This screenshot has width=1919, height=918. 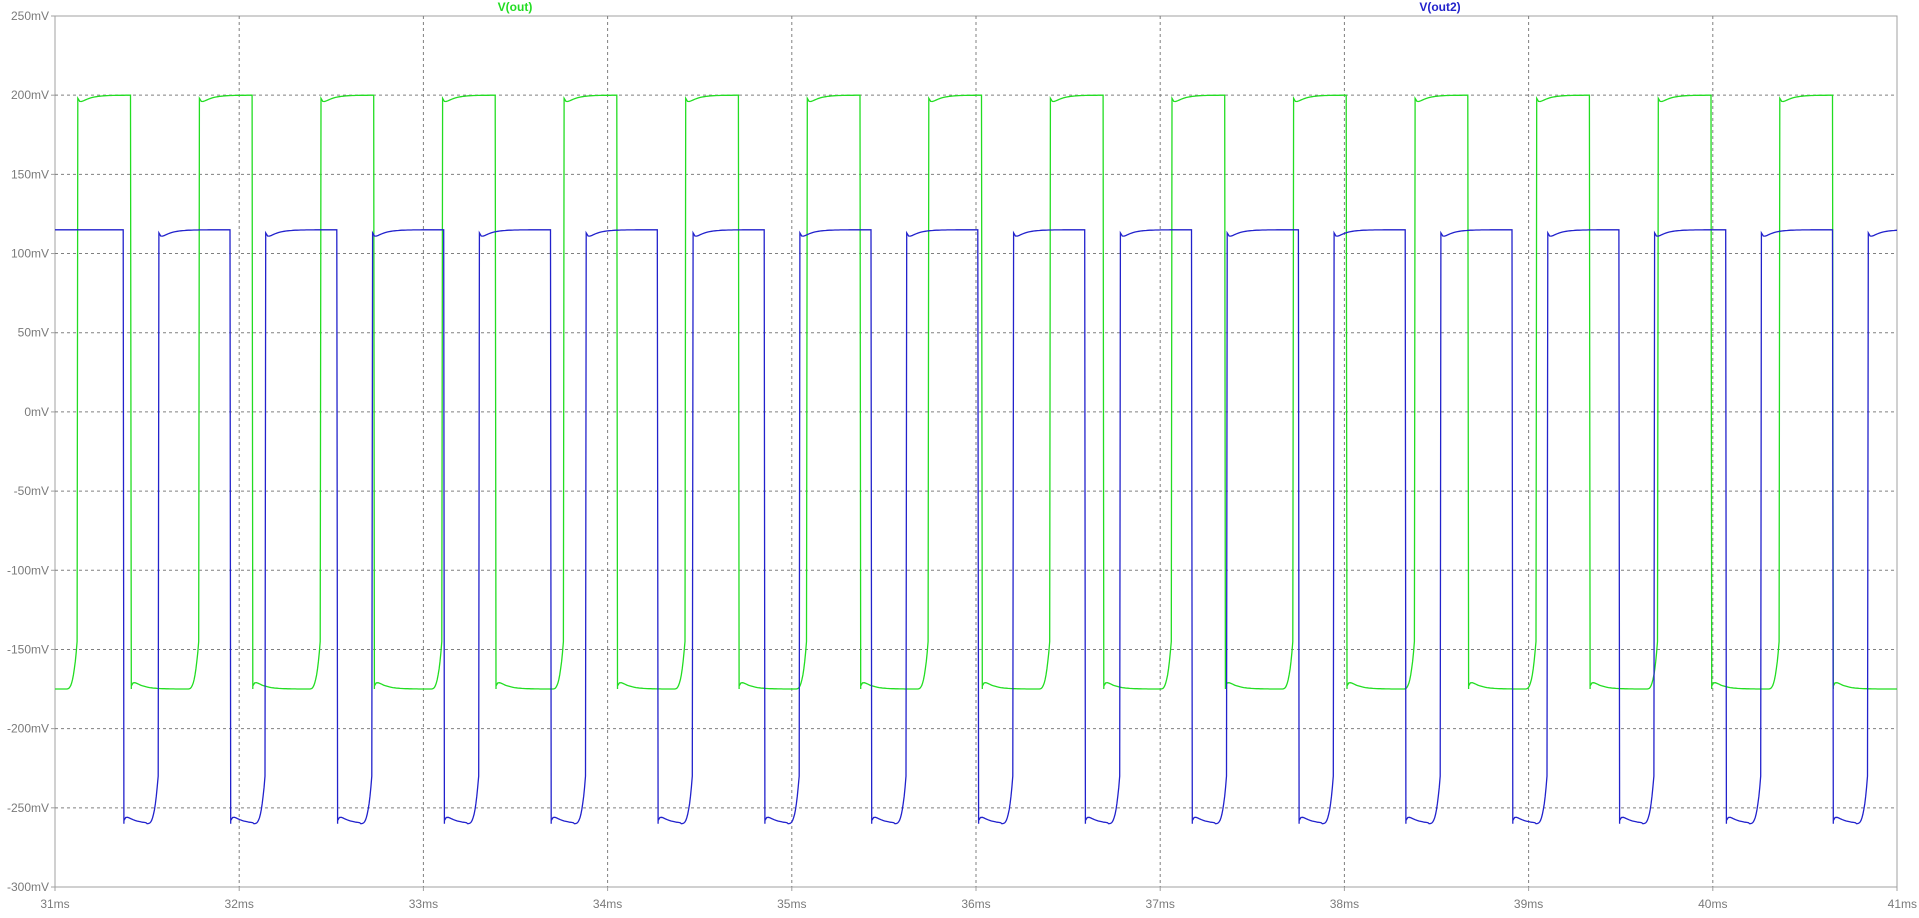 What do you see at coordinates (30, 174) in the screenshot?
I see `y-tick-label: 150mV` at bounding box center [30, 174].